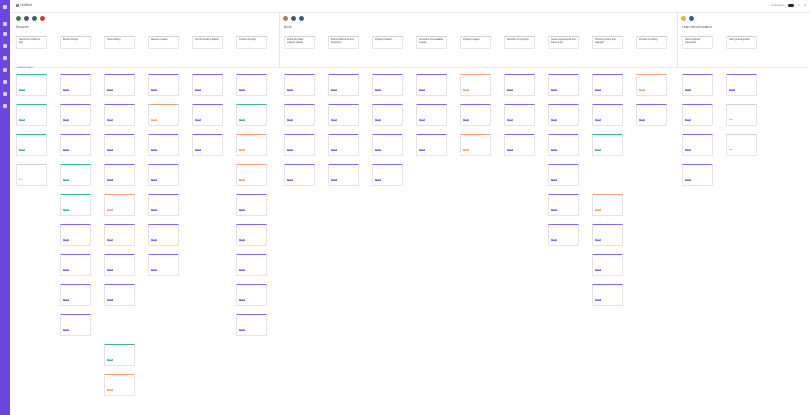 The width and height of the screenshot is (810, 415). I want to click on story-card: TaskRead the house rules, so click(741, 85).